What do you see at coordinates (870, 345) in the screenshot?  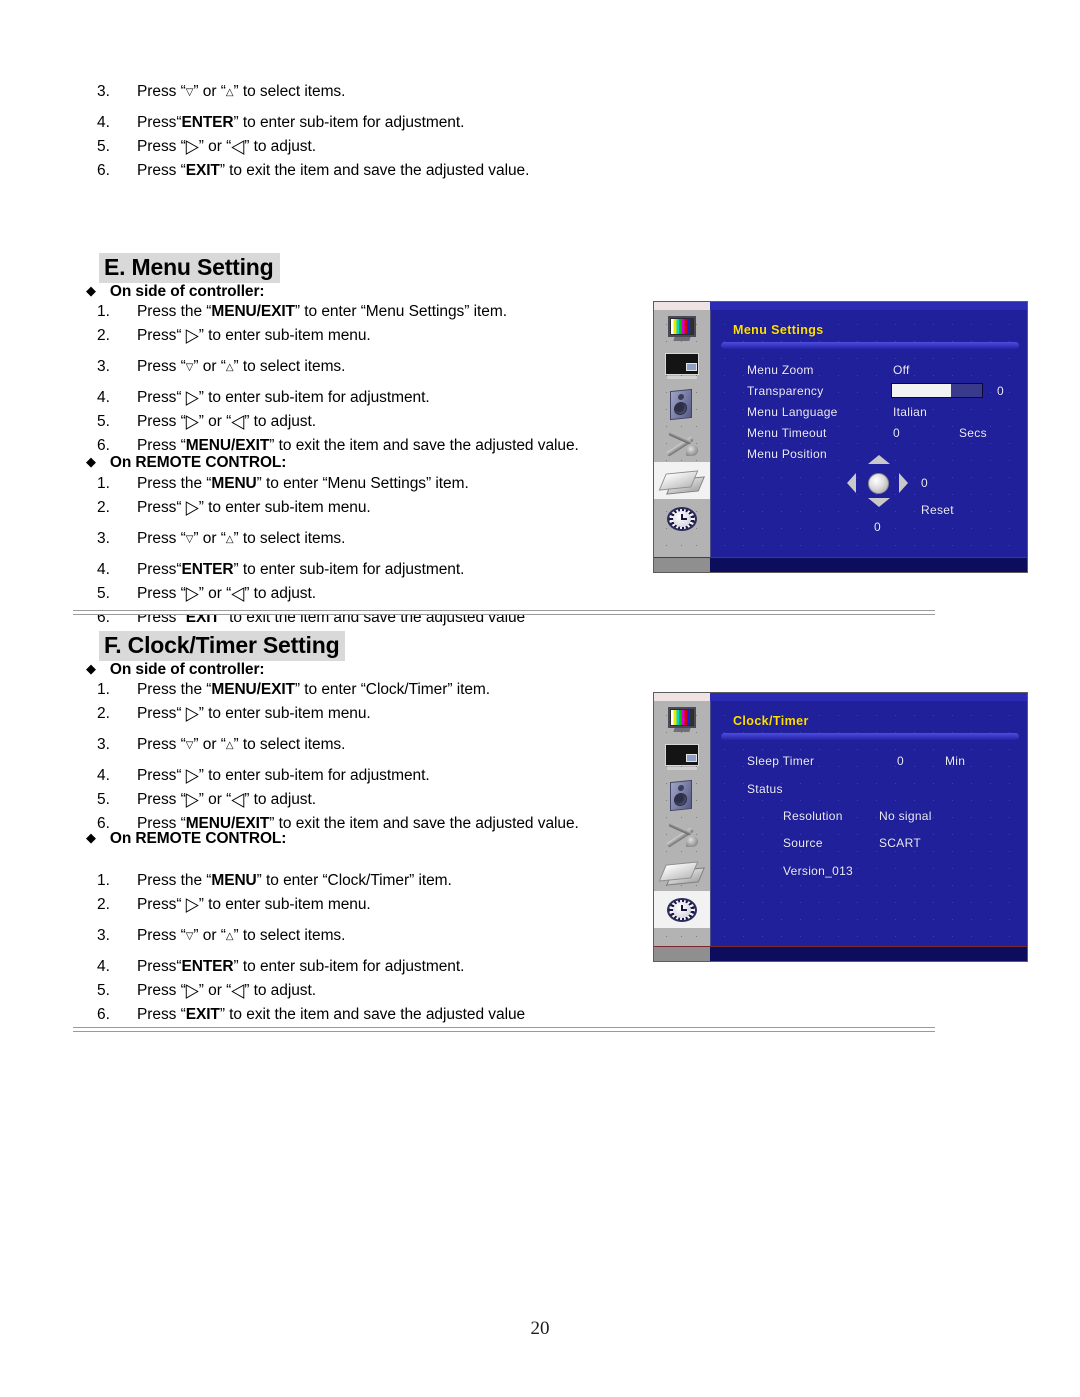 I see `osd-title-bar` at bounding box center [870, 345].